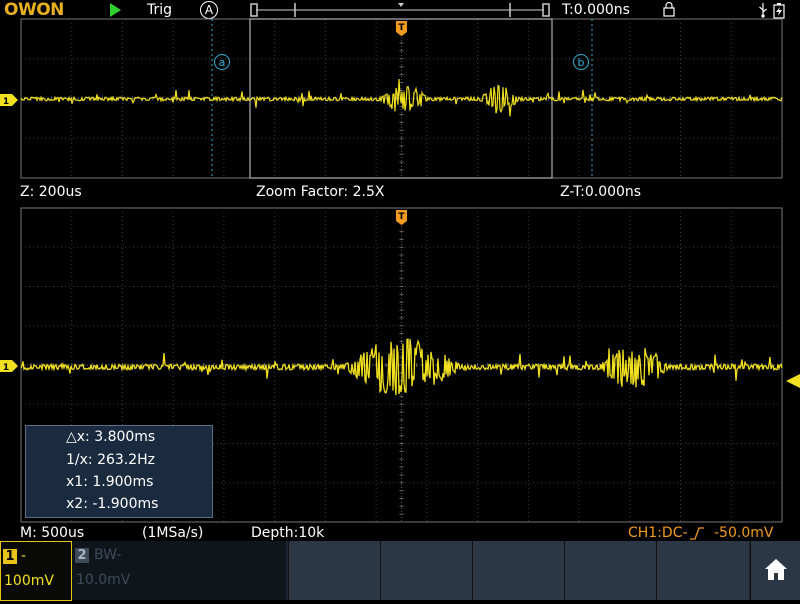  Describe the element at coordinates (115, 10) in the screenshot. I see `run-state-icon` at that location.